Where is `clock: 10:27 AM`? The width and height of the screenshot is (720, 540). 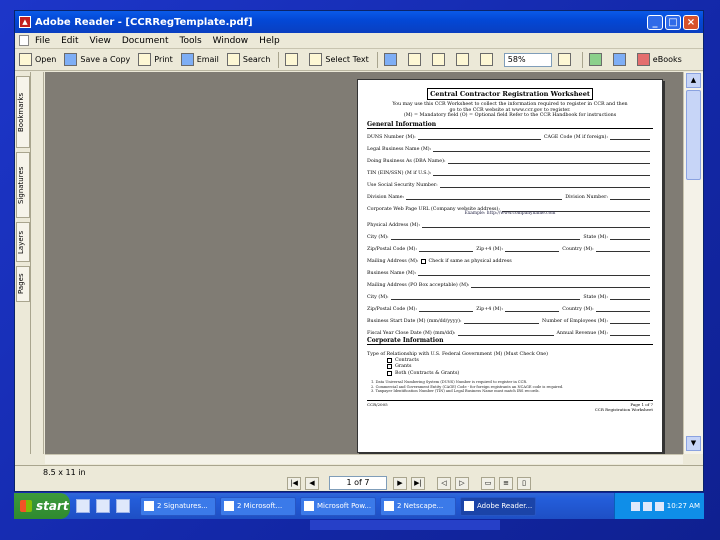 clock: 10:27 AM is located at coordinates (683, 506).